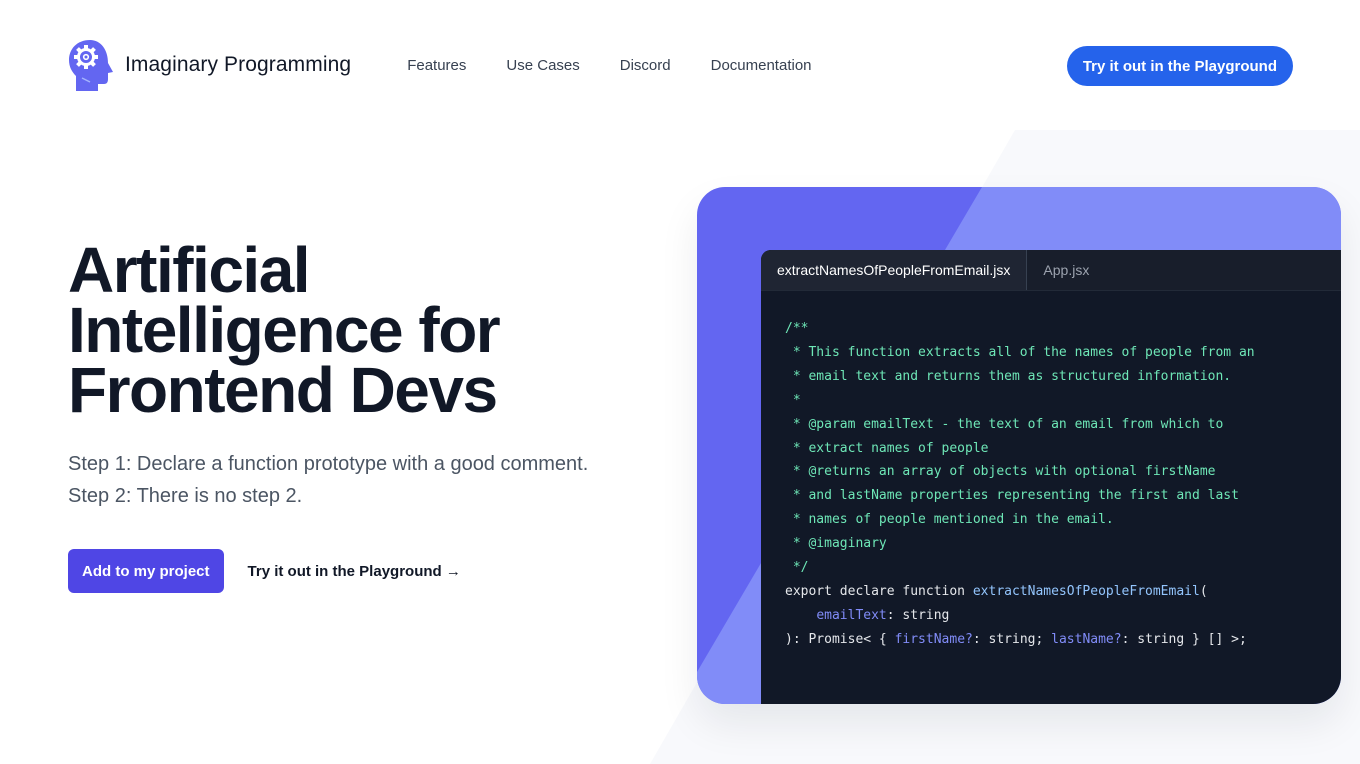 The width and height of the screenshot is (1360, 764). I want to click on code-keyword: export declare function, so click(879, 591).